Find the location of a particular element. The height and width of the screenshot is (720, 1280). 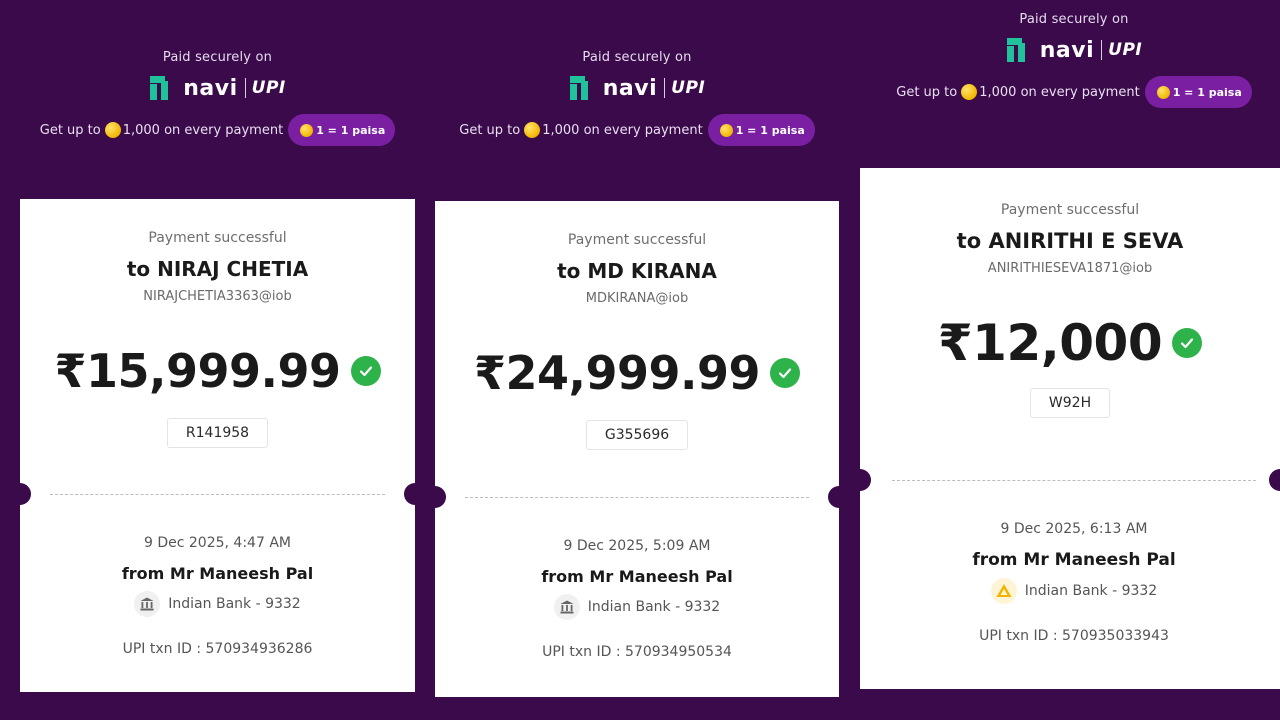

payment-amount: ₹24,999.99 is located at coordinates (617, 373).